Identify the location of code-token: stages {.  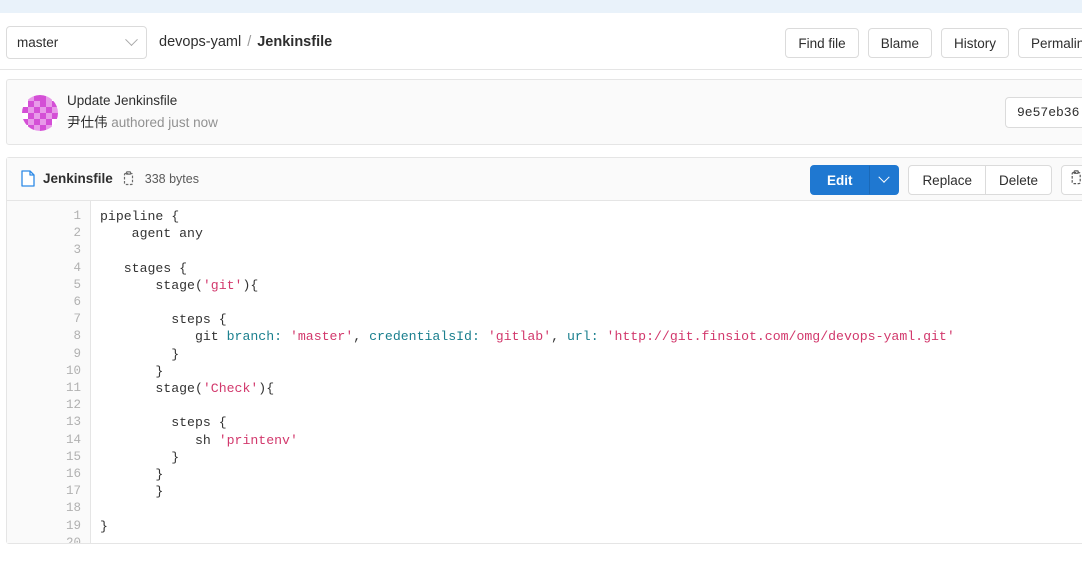
(144, 268).